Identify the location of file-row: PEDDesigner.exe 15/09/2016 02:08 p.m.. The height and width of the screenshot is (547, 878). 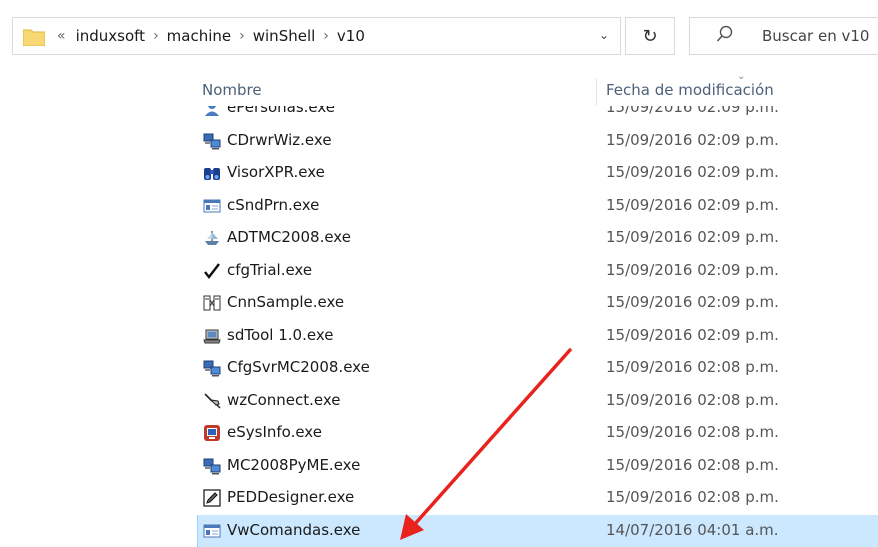
(439, 498).